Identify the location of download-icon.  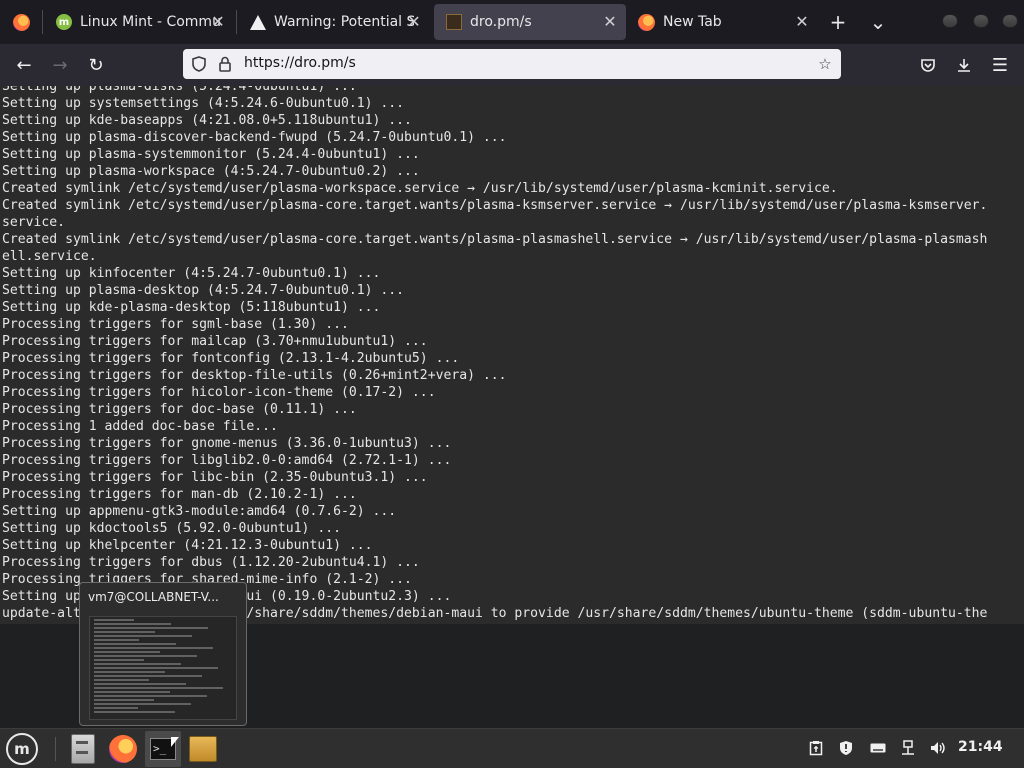
(964, 65).